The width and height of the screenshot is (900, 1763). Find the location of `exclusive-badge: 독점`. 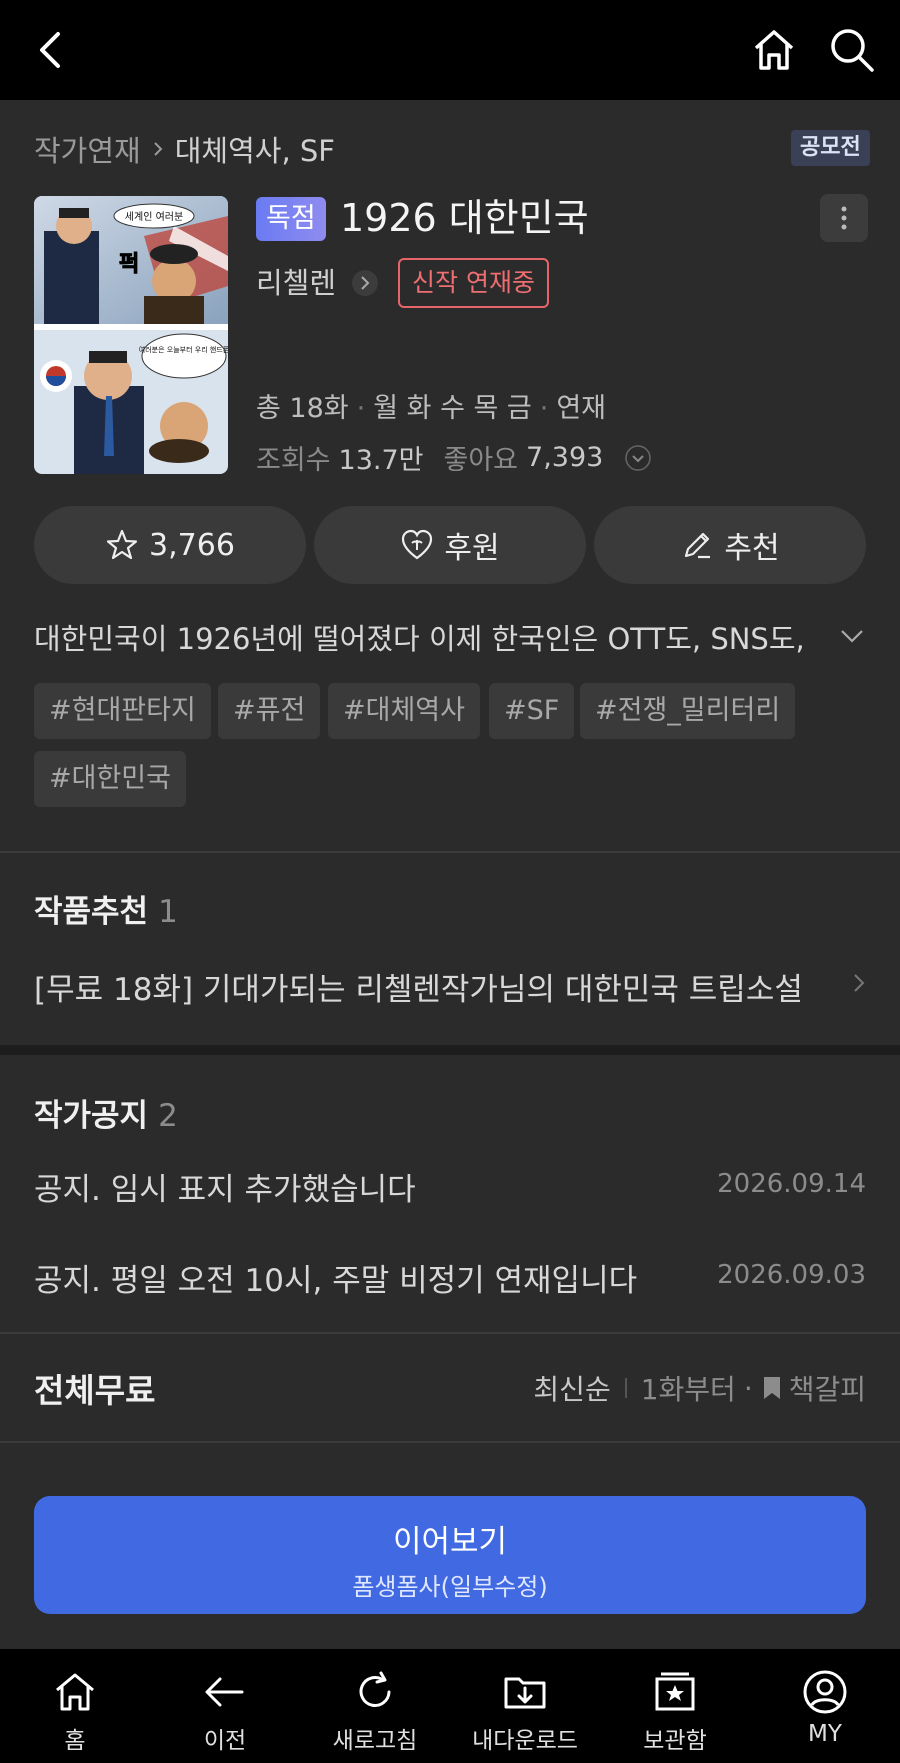

exclusive-badge: 독점 is located at coordinates (291, 219).